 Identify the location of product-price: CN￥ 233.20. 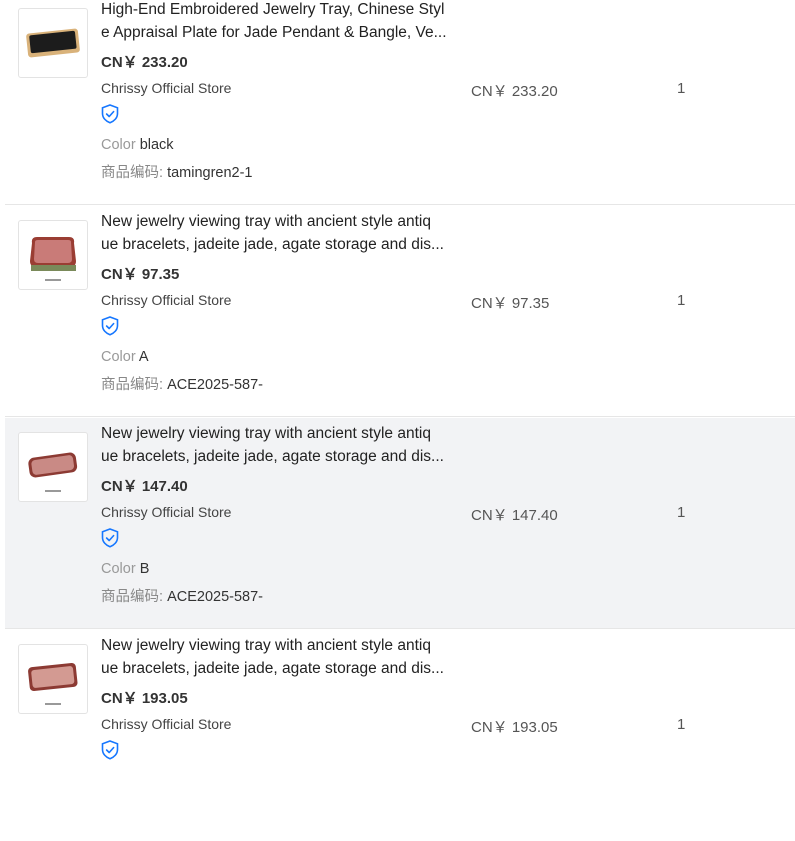
(144, 62).